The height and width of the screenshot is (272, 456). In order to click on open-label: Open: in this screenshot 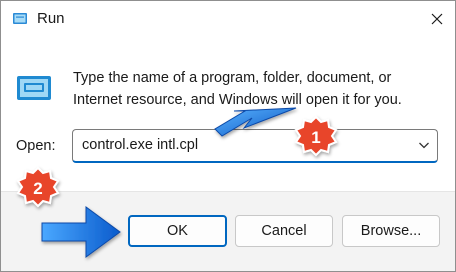, I will do `click(36, 146)`.